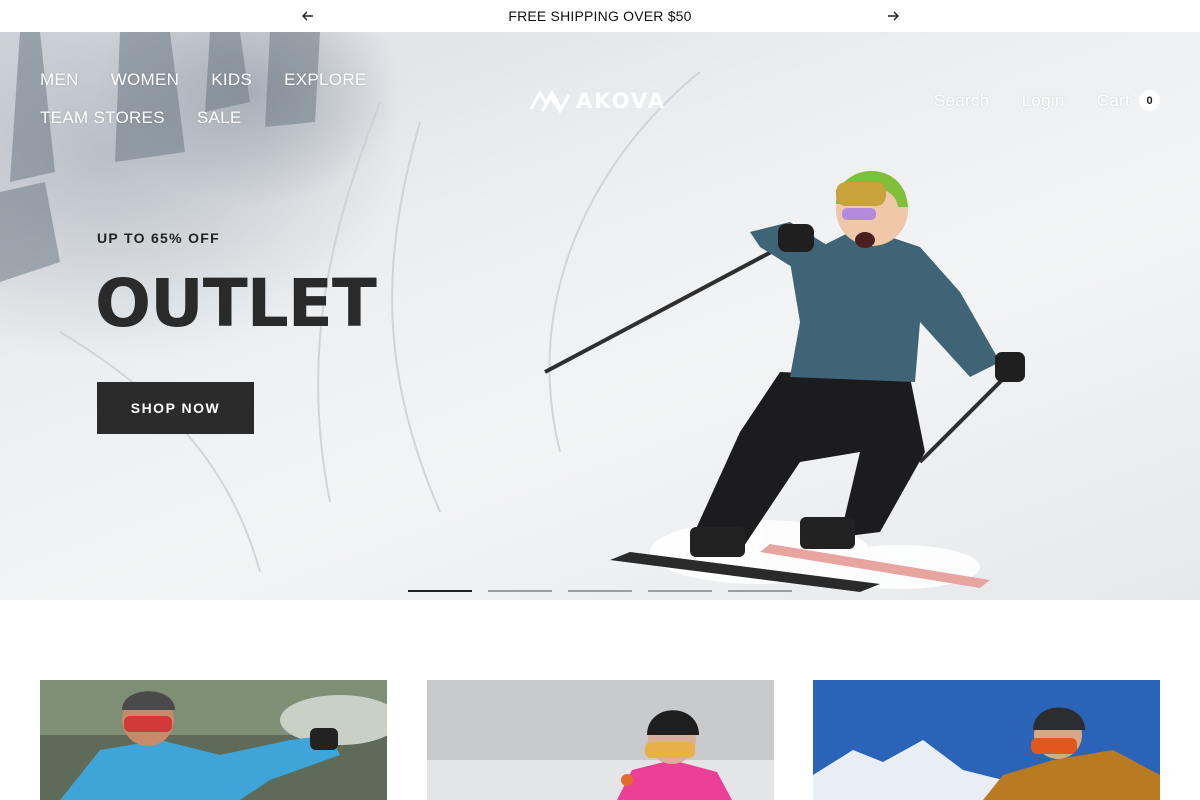  What do you see at coordinates (270, 99) in the screenshot?
I see `main-nav: MEN WOMEN KIDS EXPLORE TEAM STORES SALE` at bounding box center [270, 99].